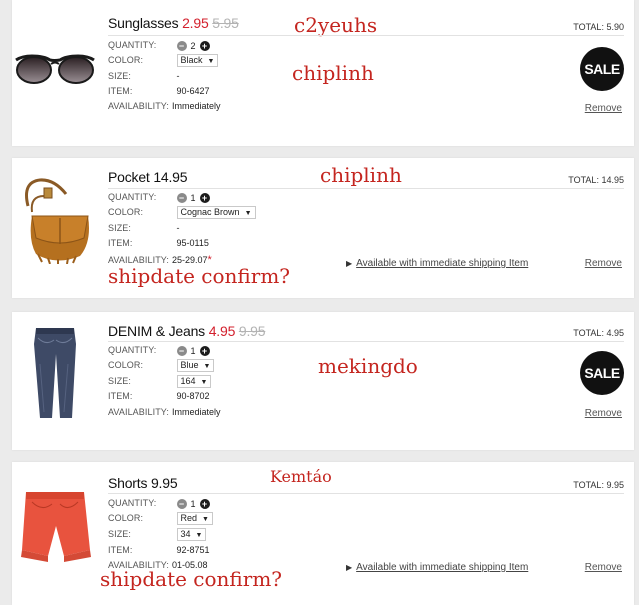 The height and width of the screenshot is (605, 639). What do you see at coordinates (163, 60) in the screenshot?
I see `color-row: COLOR: Black ▼` at bounding box center [163, 60].